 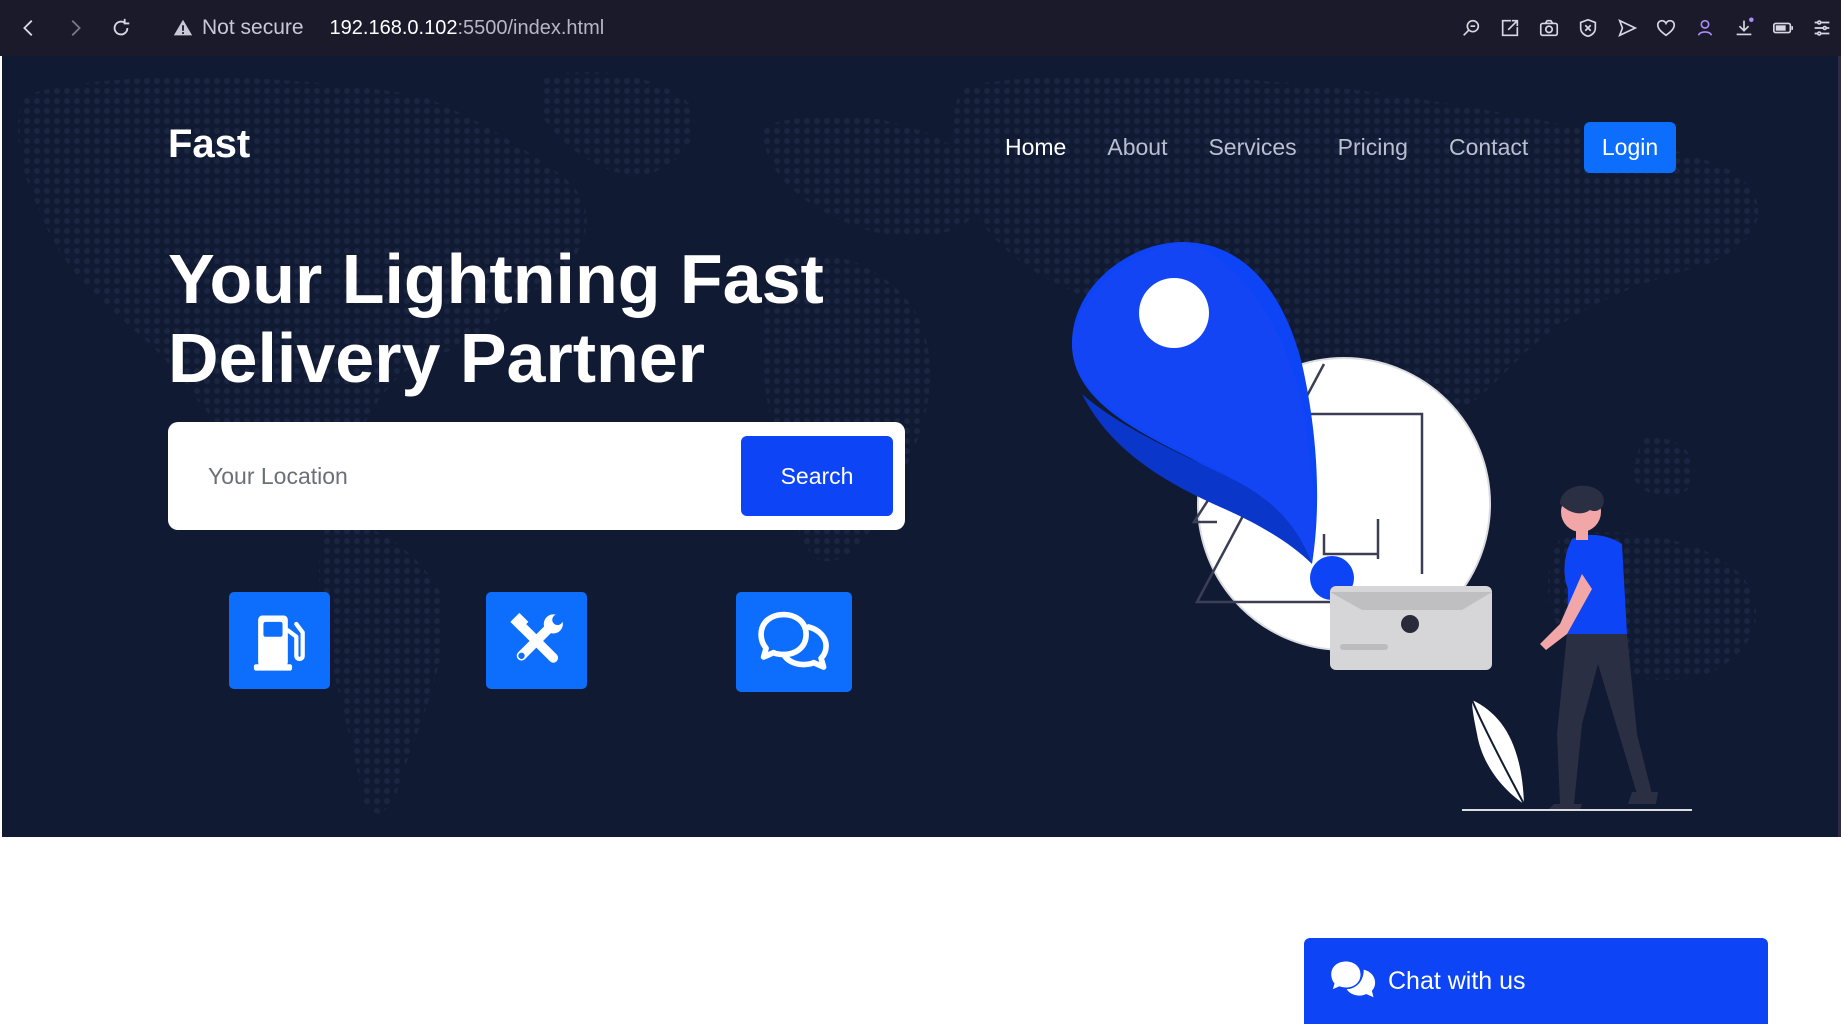 What do you see at coordinates (920, 28) in the screenshot?
I see `browser-toolbar: Not secure 192.168.0.102:5500/index.html` at bounding box center [920, 28].